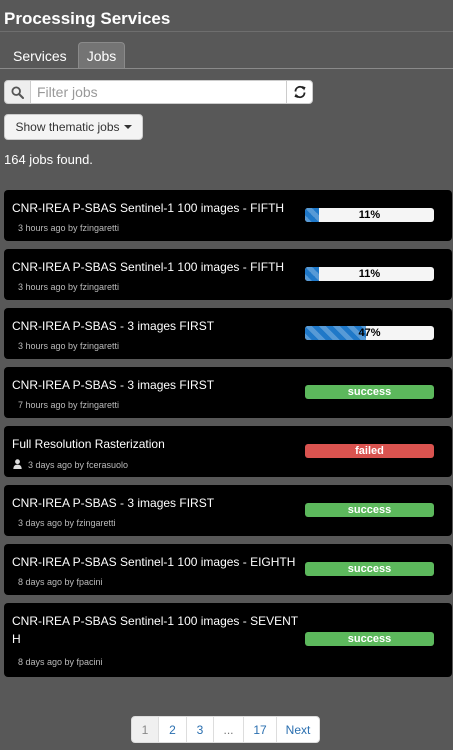 Image resolution: width=453 pixels, height=750 pixels. I want to click on show-thematic-jobs-button: Show thematic jobs, so click(73, 127).